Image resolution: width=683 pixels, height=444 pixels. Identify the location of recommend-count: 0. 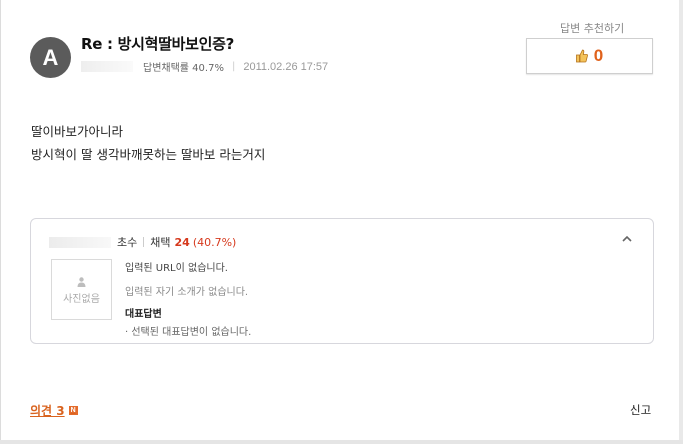
(598, 55).